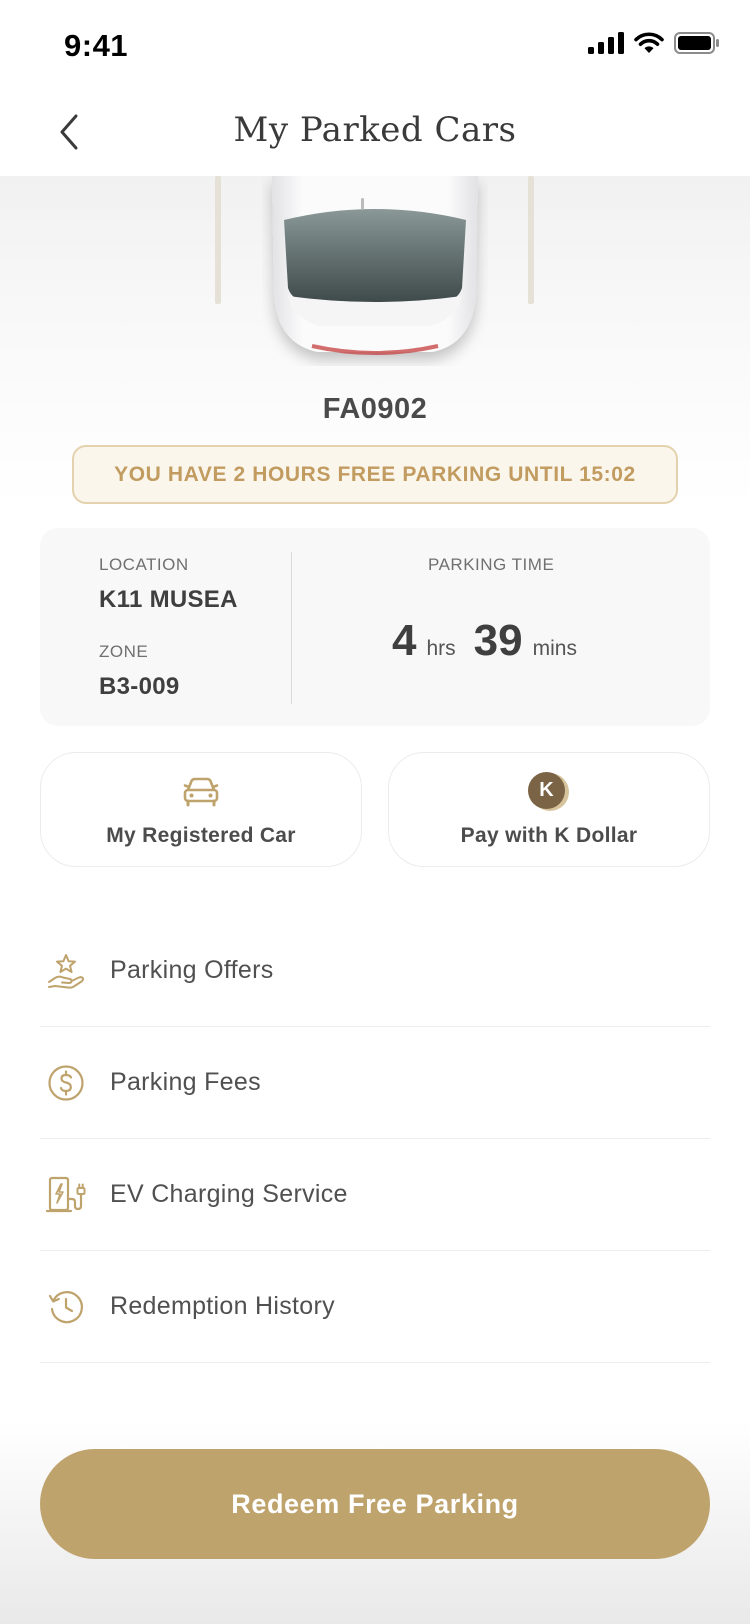  Describe the element at coordinates (201, 791) in the screenshot. I see `car-icon` at that location.